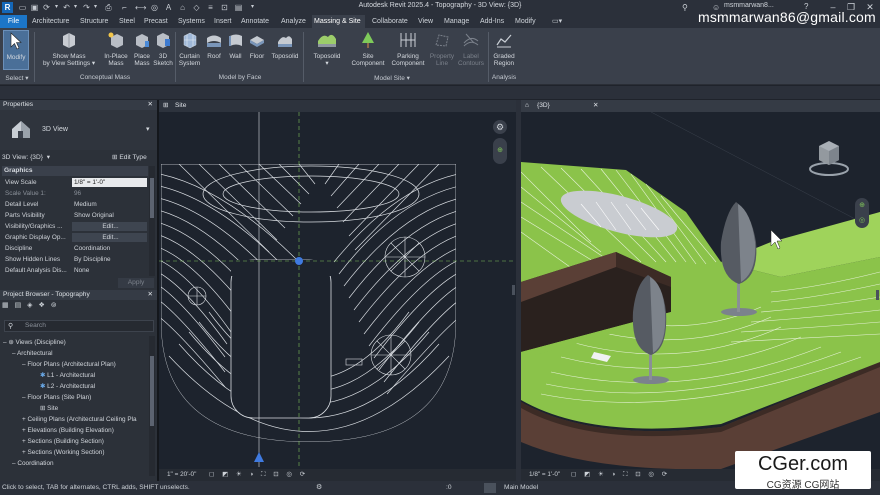 This screenshot has height=495, width=880. I want to click on wall-by-face-button: Wall, so click(235, 45).